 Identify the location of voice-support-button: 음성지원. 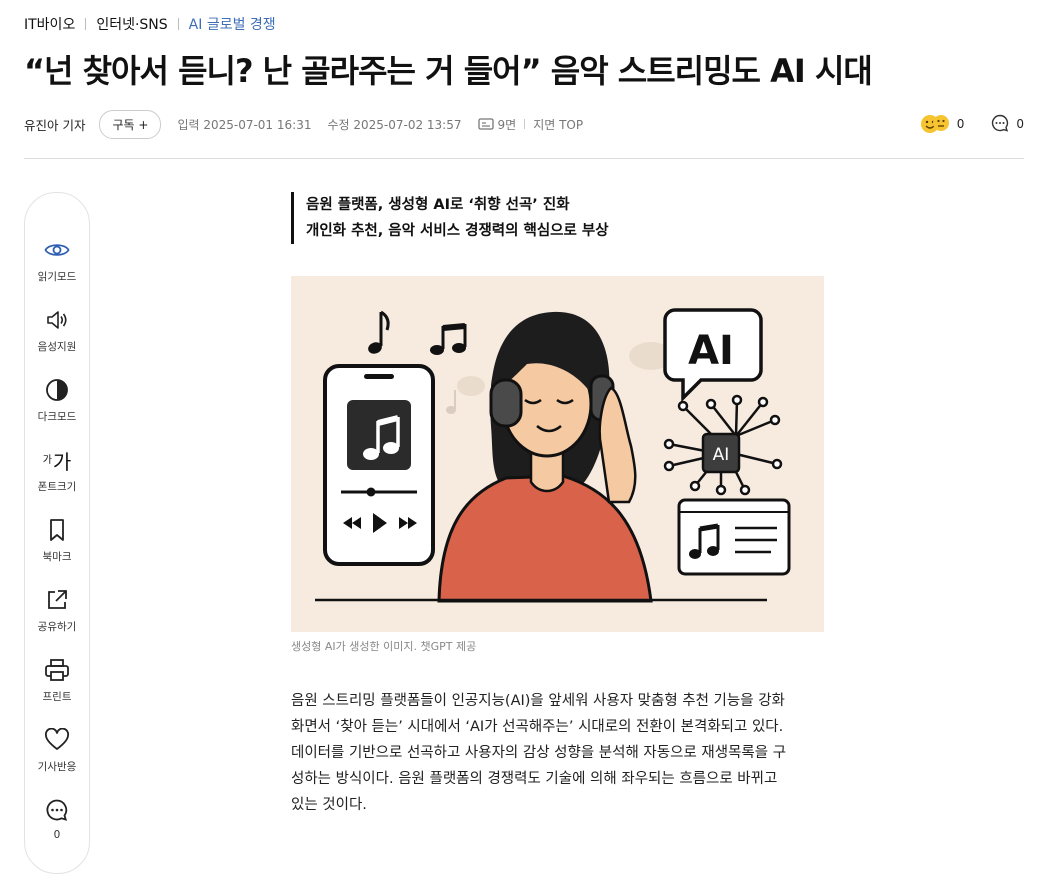
(57, 329).